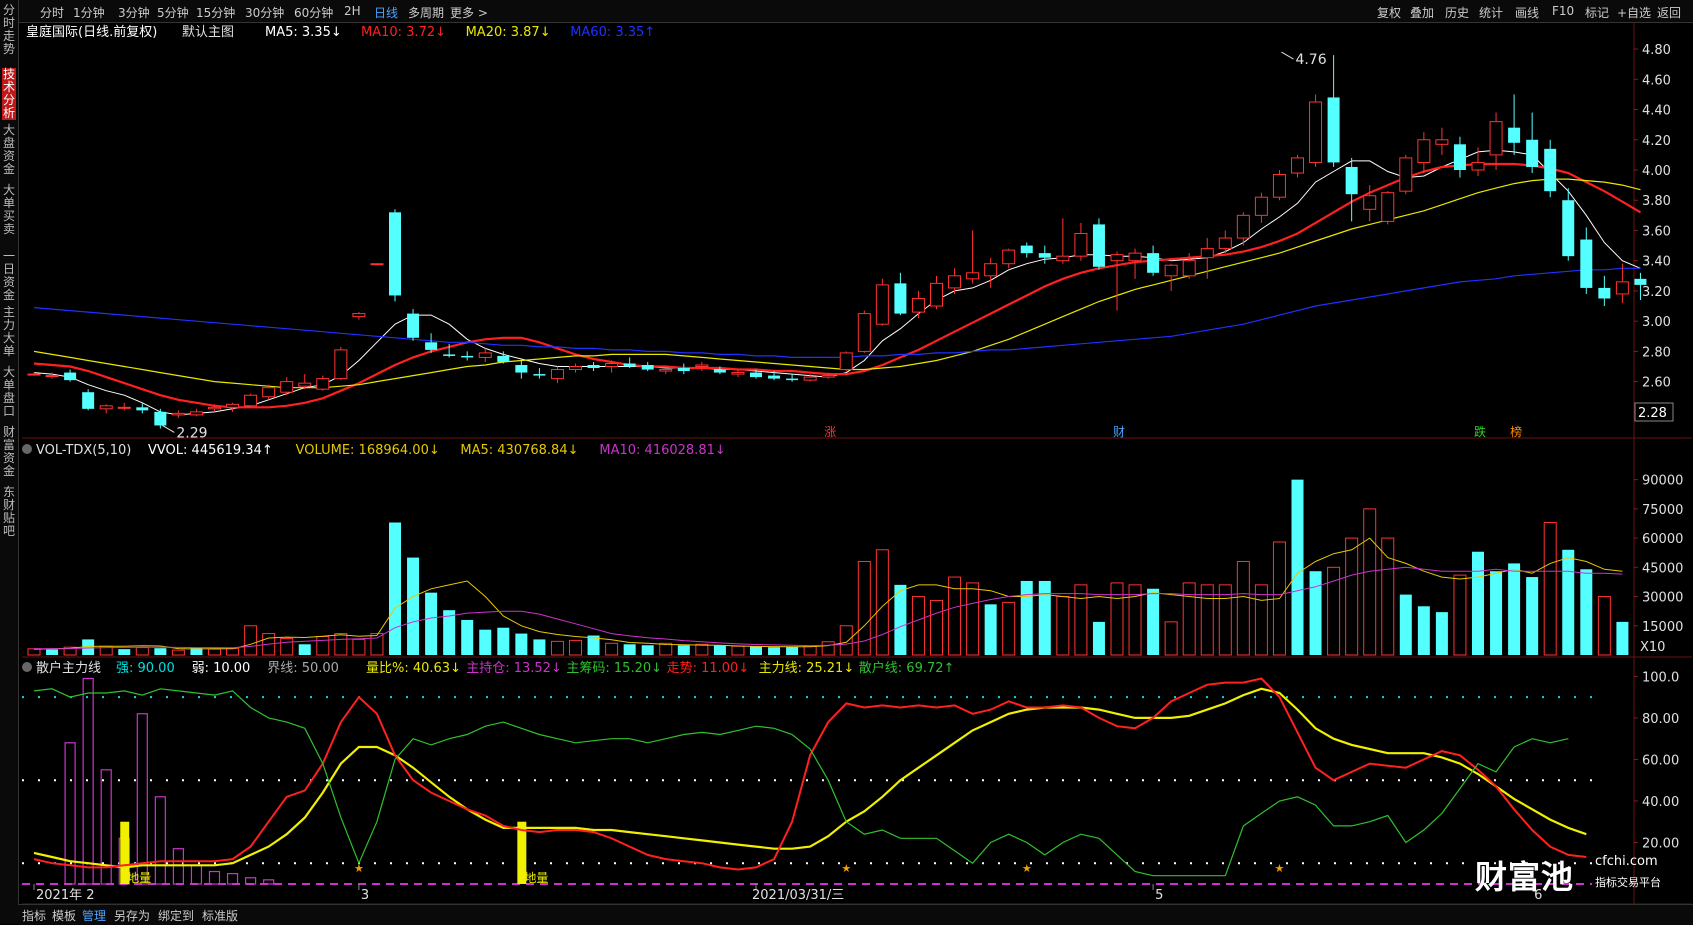 This screenshot has height=925, width=1693. Describe the element at coordinates (1662, 539) in the screenshot. I see `vol-tick-label-3: 60000` at that location.